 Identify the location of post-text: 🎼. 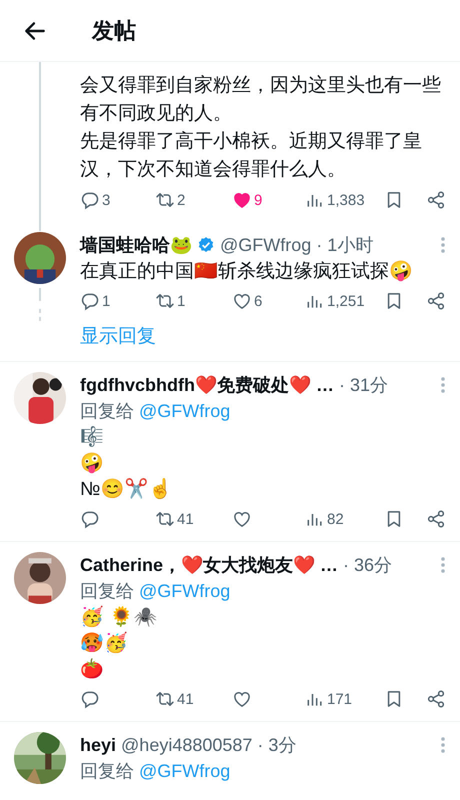
(92, 437).